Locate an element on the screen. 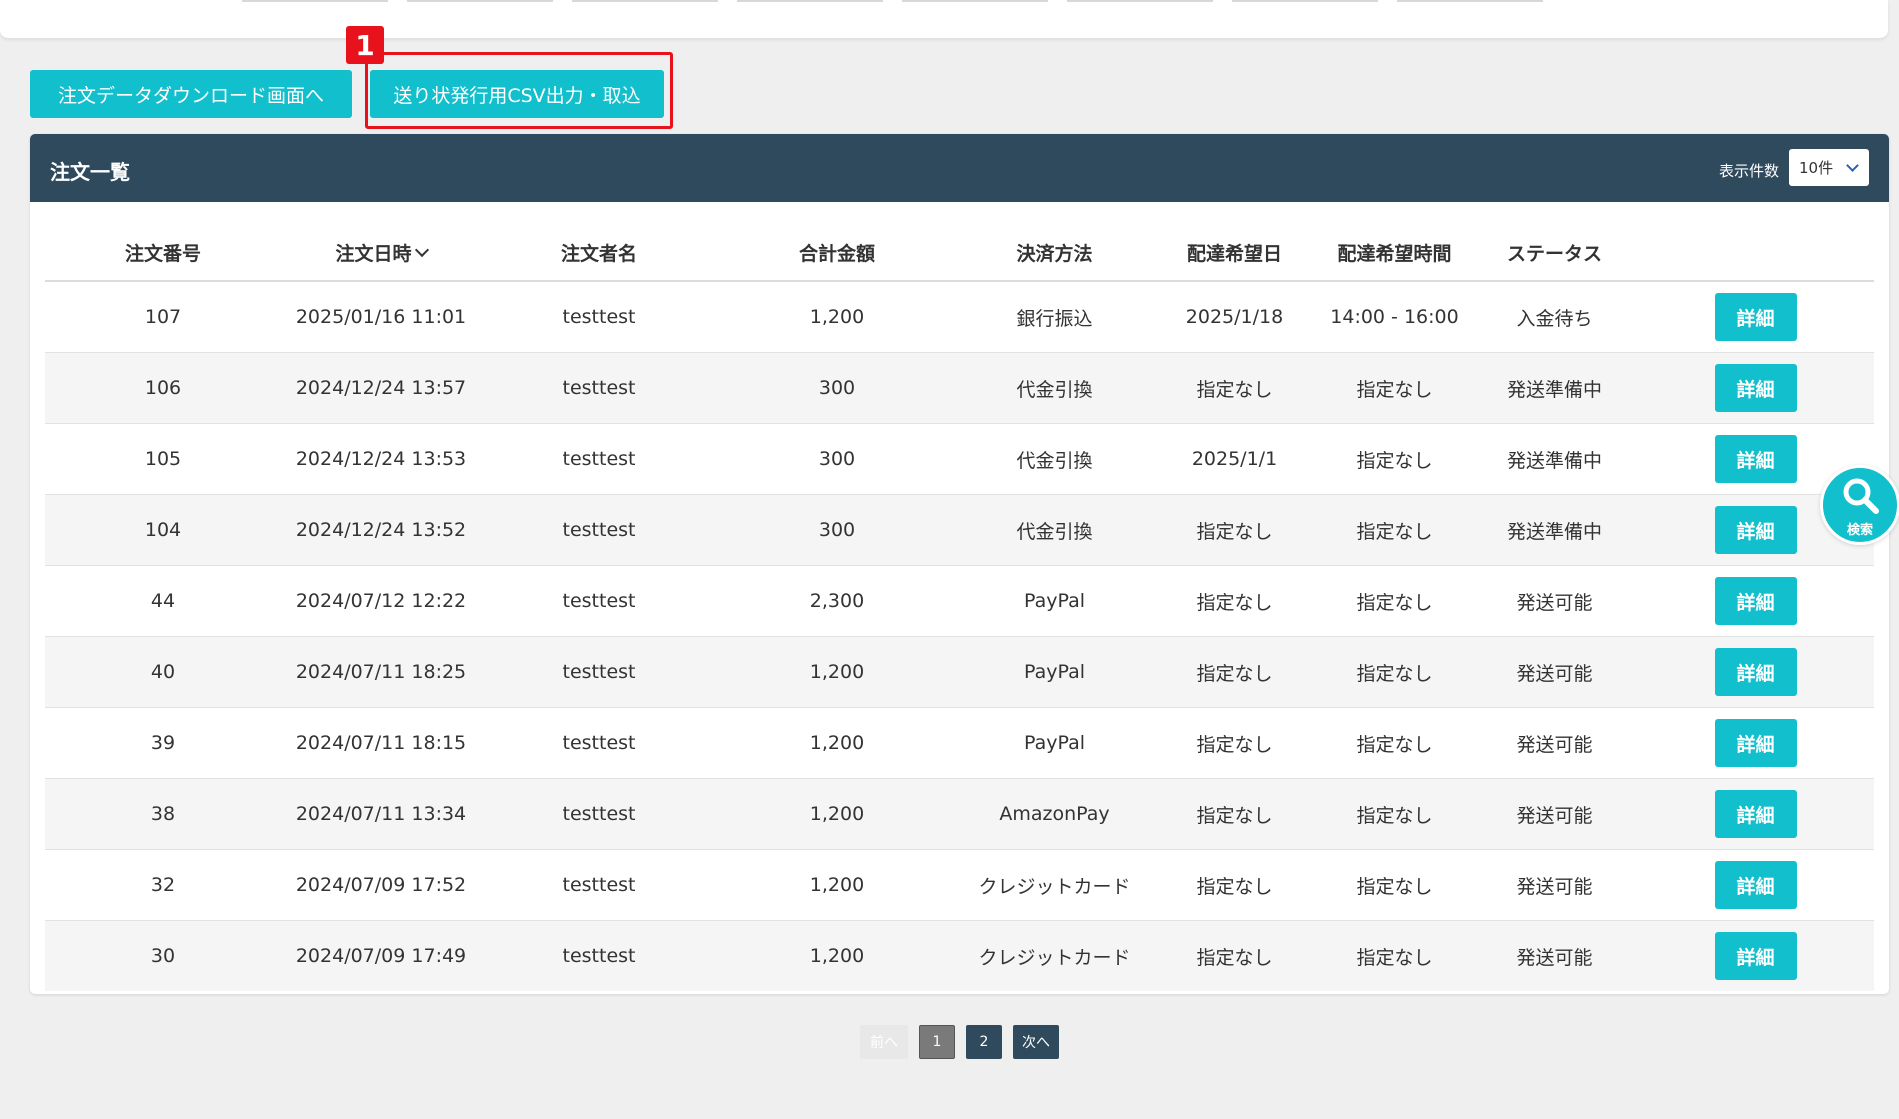  column-header-total: 合計金額 is located at coordinates (837, 253).